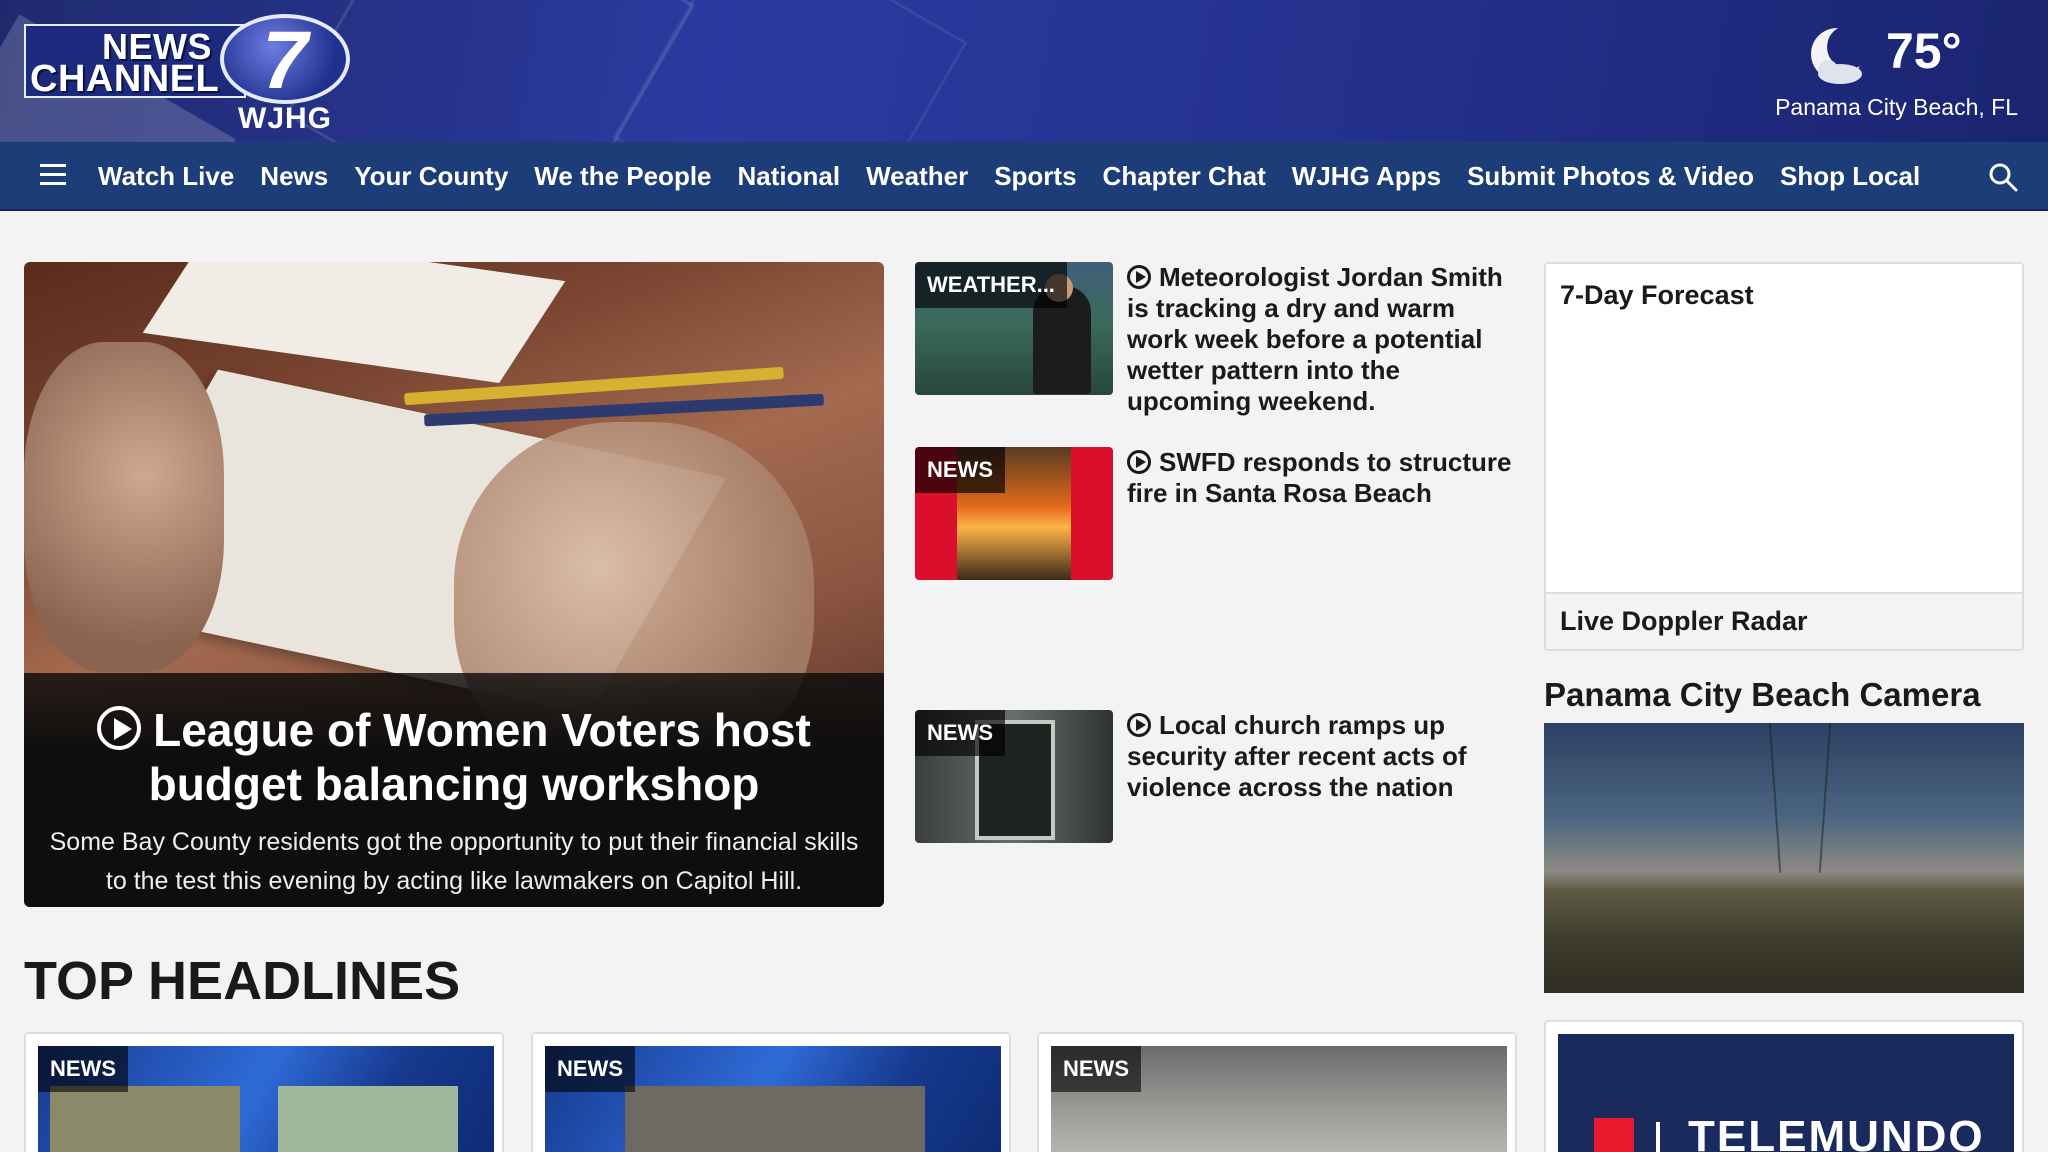 The height and width of the screenshot is (1152, 2048). I want to click on nav-item-submit-photos-video: Submit Photos & Video, so click(1610, 176).